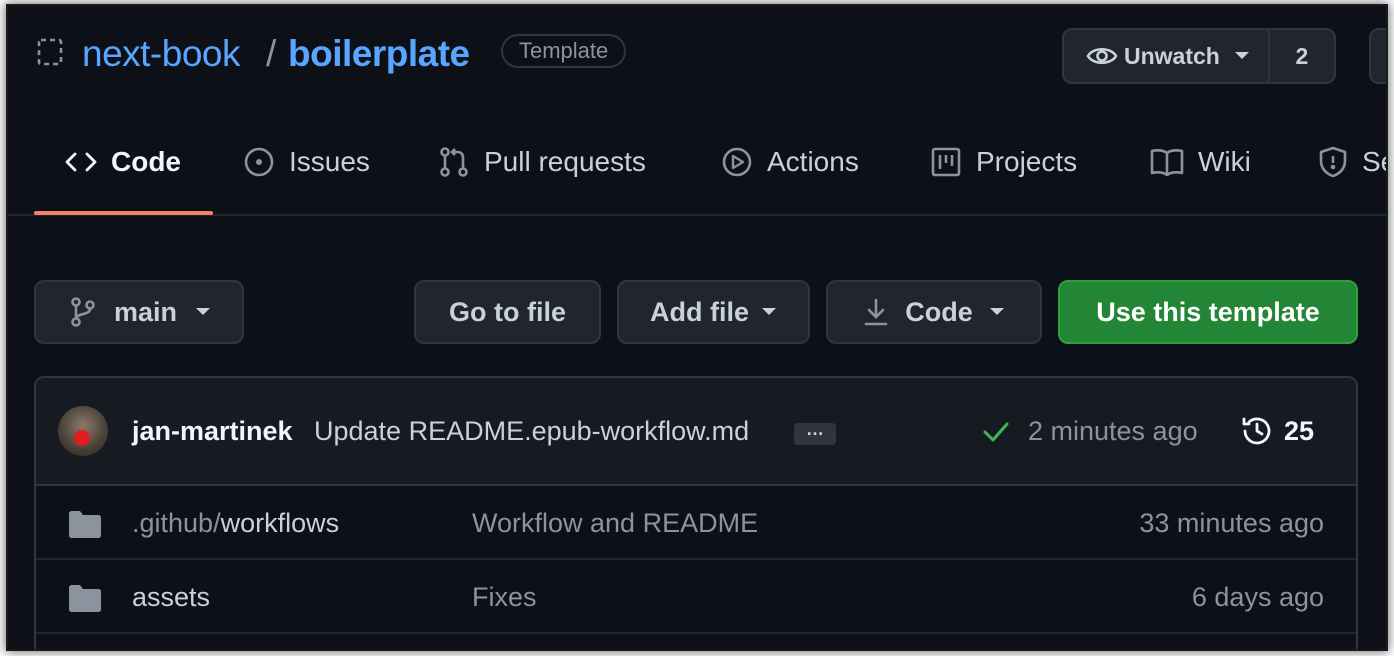 This screenshot has width=1394, height=656. Describe the element at coordinates (504, 597) in the screenshot. I see `file-commit-message: Fixes` at that location.